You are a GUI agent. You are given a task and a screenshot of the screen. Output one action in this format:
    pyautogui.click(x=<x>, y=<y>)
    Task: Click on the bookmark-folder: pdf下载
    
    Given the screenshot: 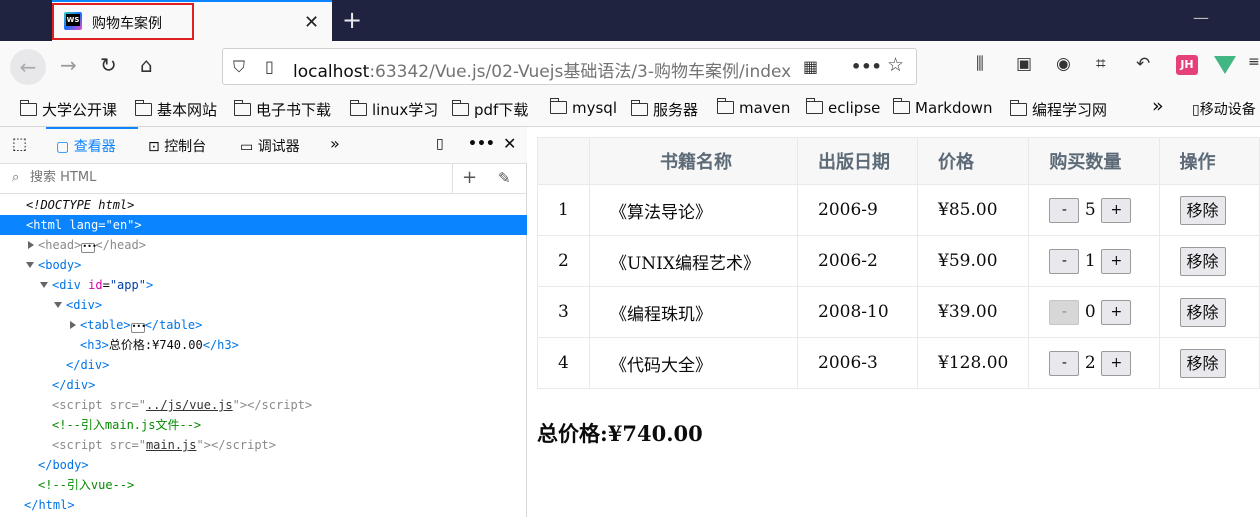 What is the action you would take?
    pyautogui.click(x=489, y=109)
    